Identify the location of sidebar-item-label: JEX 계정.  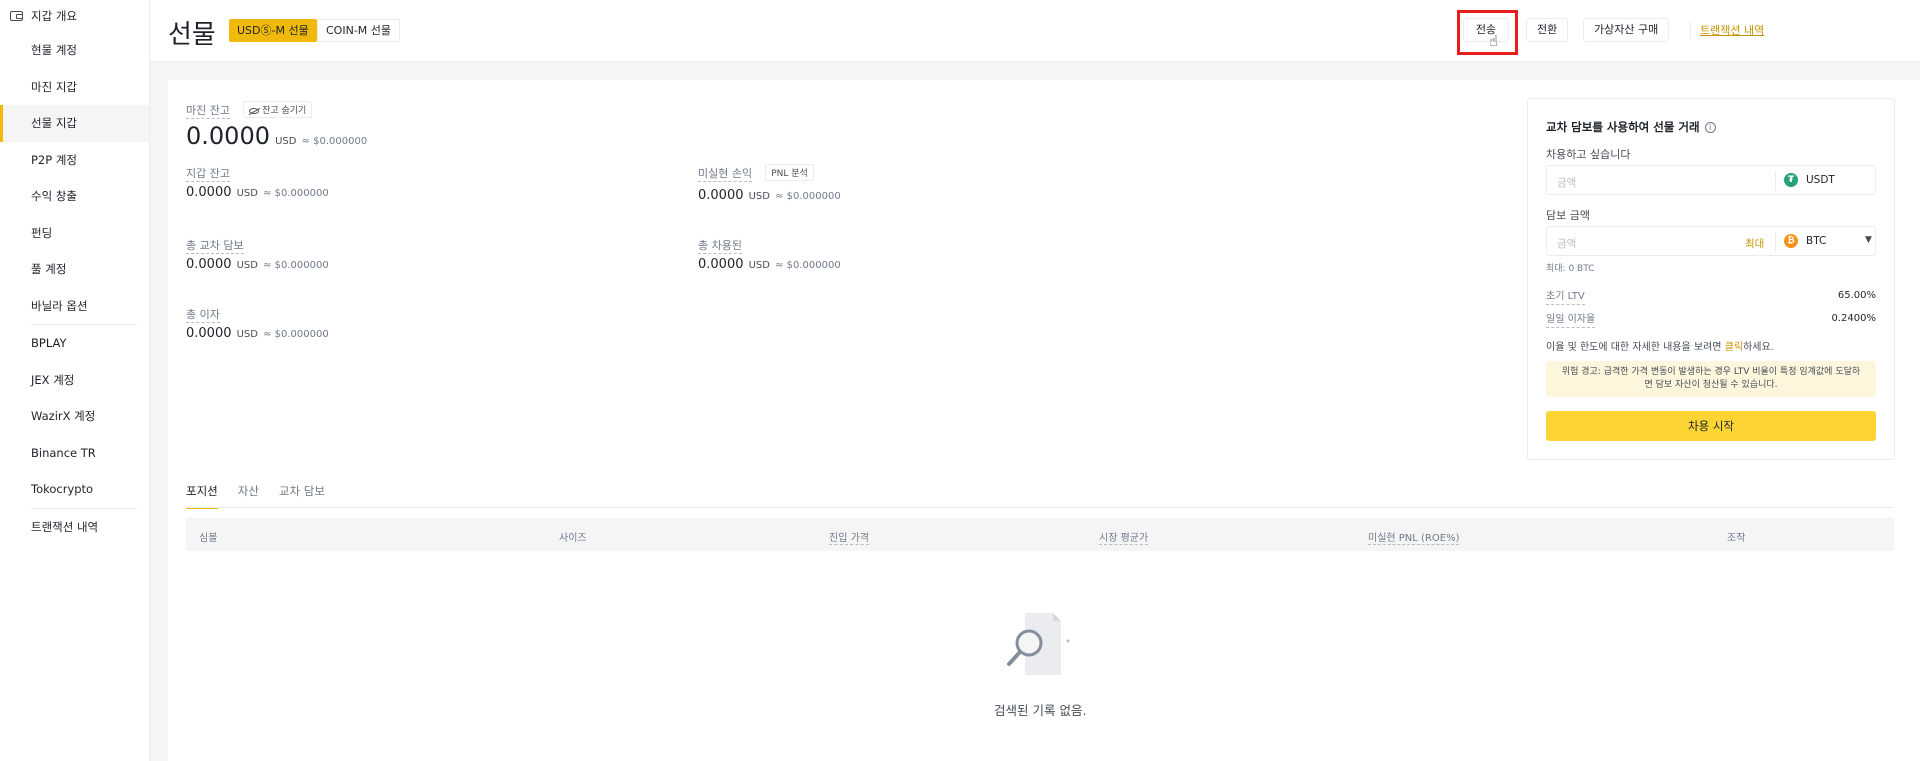
(53, 379).